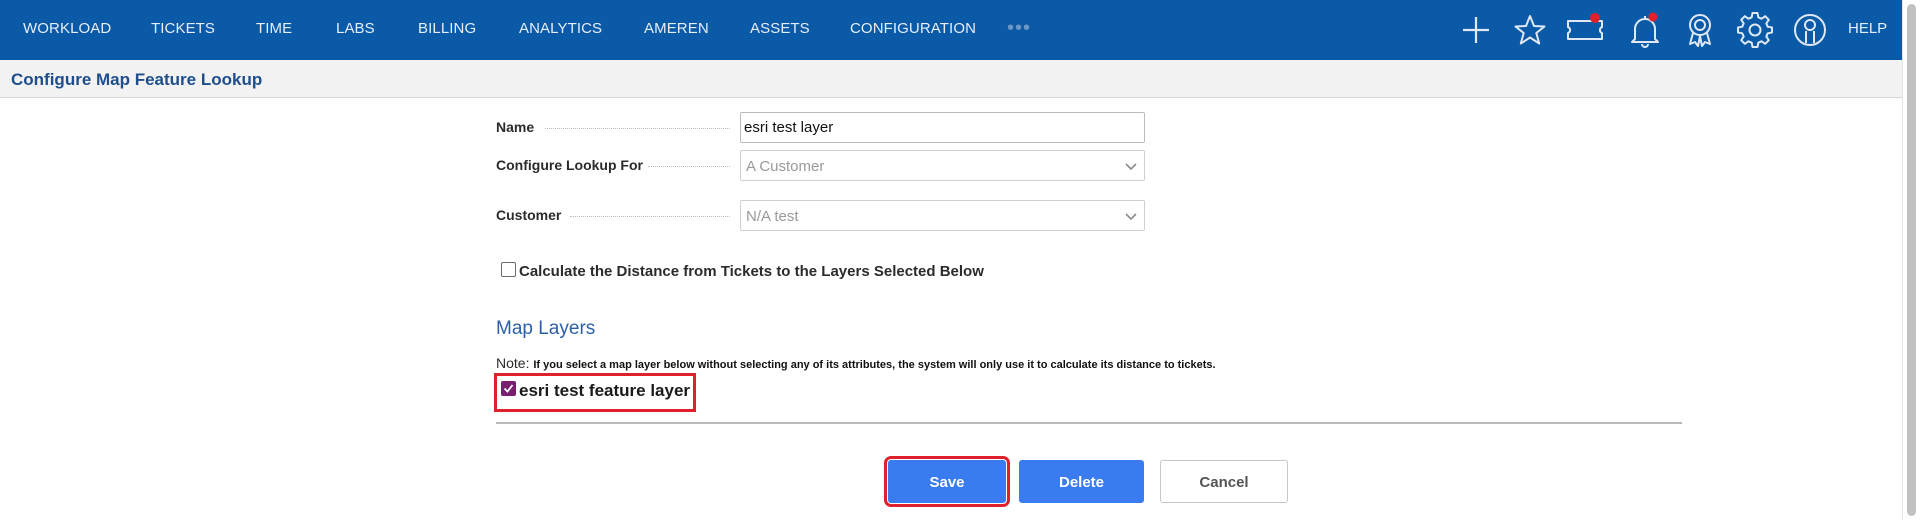 The width and height of the screenshot is (1920, 520). Describe the element at coordinates (447, 30) in the screenshot. I see `nav-item-billing: BILLING` at that location.